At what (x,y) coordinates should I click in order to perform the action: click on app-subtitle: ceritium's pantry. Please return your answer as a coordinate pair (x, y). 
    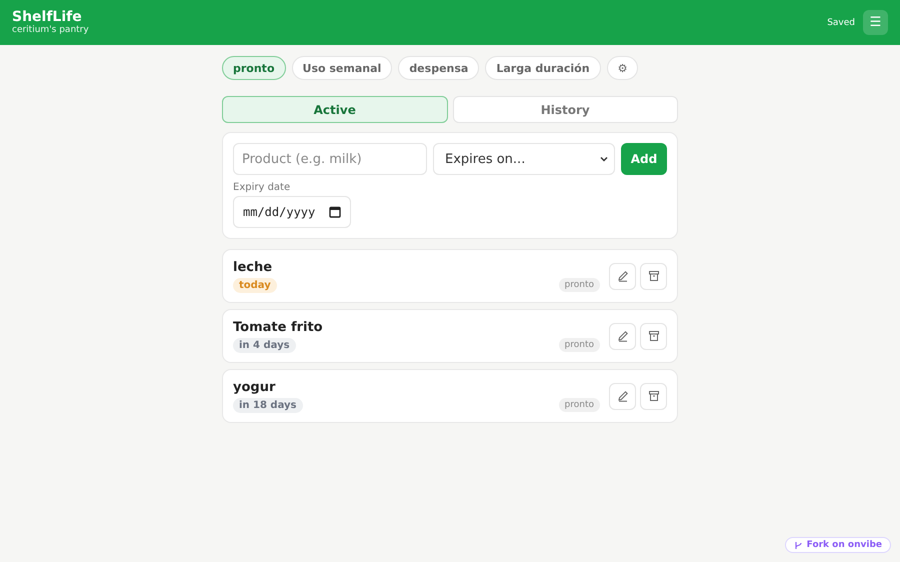
    Looking at the image, I should click on (50, 30).